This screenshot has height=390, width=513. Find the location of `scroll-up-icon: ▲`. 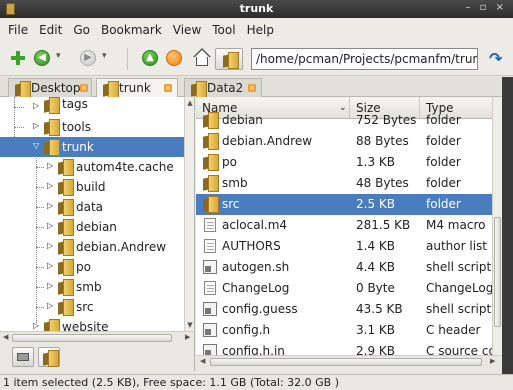

scroll-up-icon: ▲ is located at coordinates (190, 103).